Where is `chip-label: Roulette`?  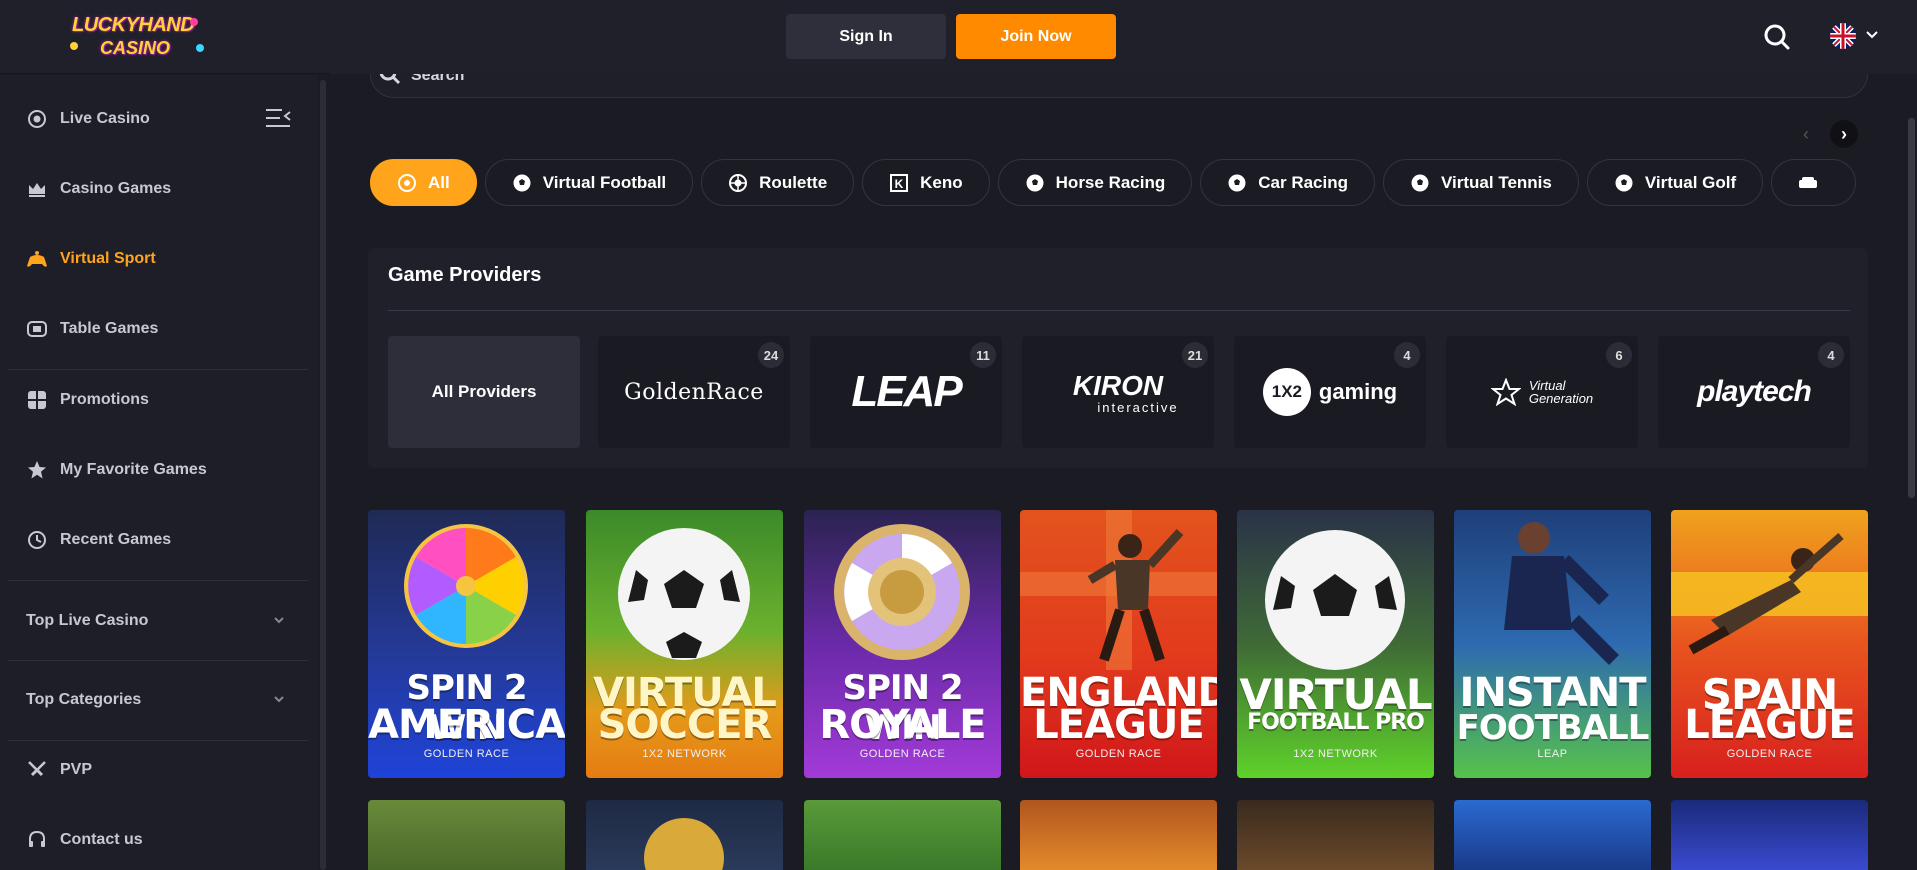 chip-label: Roulette is located at coordinates (793, 182).